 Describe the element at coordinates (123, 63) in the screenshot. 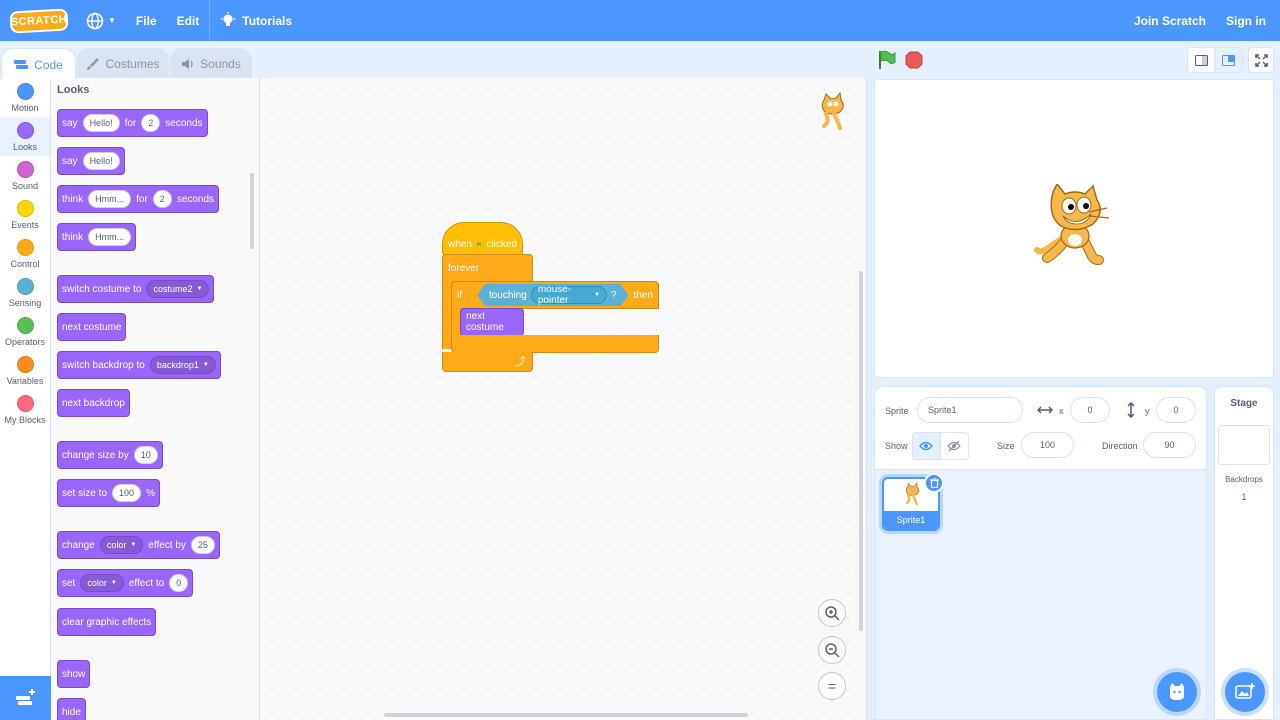

I see `tab-costumes: Costumes` at that location.